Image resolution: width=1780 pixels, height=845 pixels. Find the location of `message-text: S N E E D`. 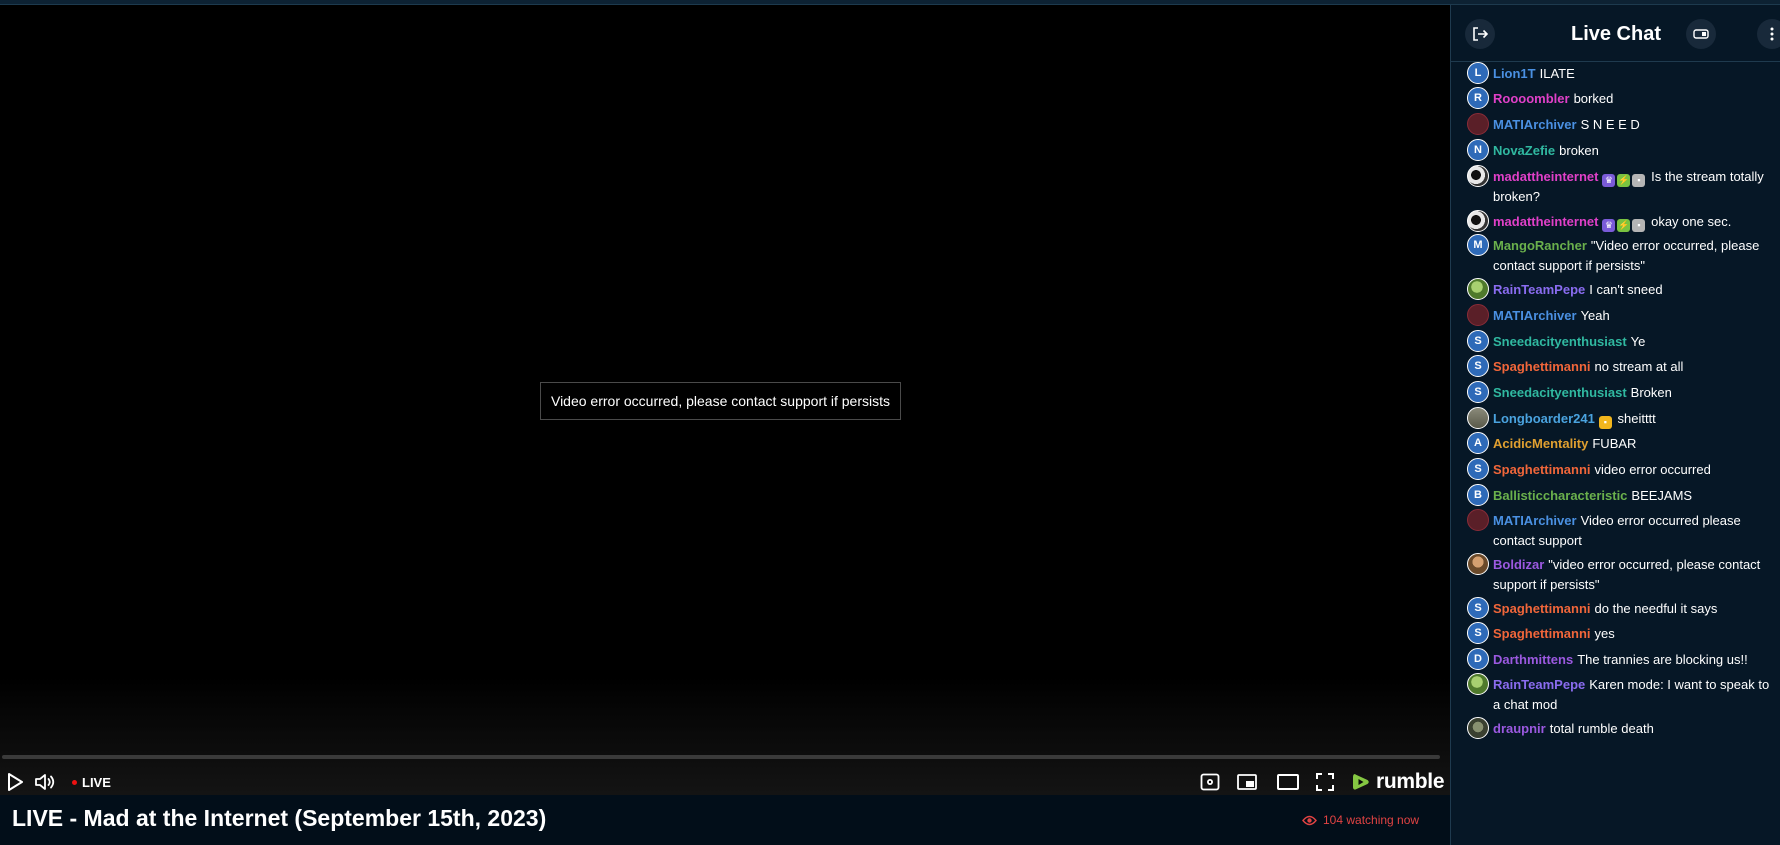

message-text: S N E E D is located at coordinates (1610, 124).